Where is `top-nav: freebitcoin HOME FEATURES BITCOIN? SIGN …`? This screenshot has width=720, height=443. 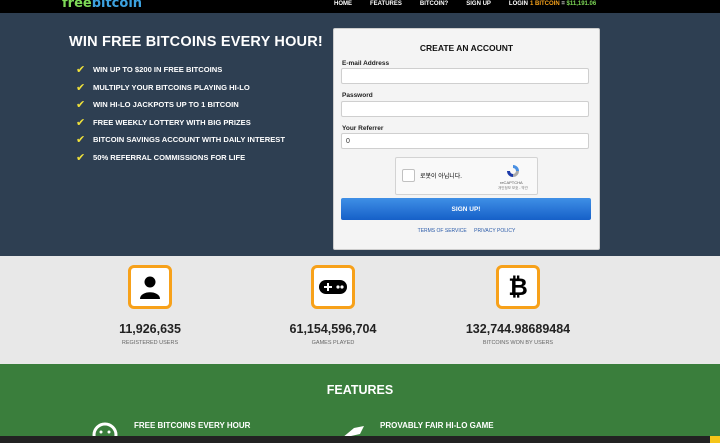
top-nav: freebitcoin HOME FEATURES BITCOIN? SIGN … is located at coordinates (360, 6).